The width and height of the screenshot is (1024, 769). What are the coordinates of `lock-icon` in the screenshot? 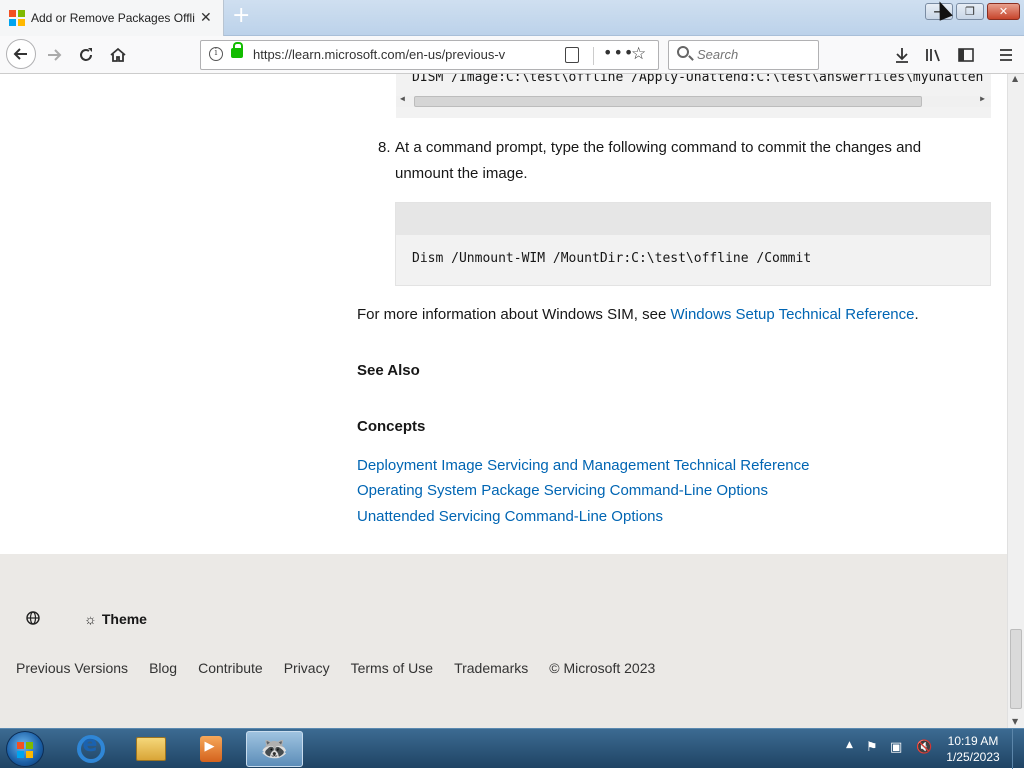 It's located at (237, 50).